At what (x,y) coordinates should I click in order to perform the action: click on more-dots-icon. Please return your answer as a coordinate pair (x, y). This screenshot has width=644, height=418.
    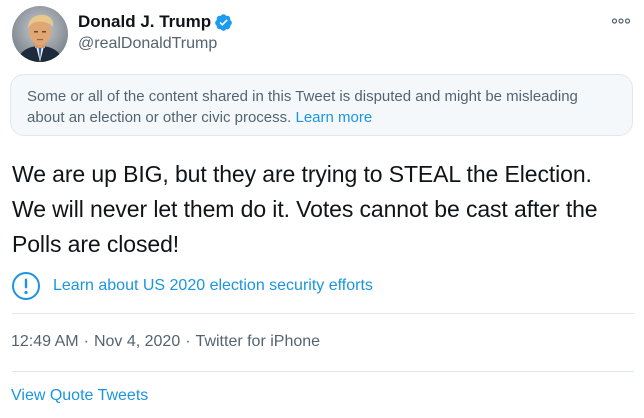
    Looking at the image, I should click on (621, 21).